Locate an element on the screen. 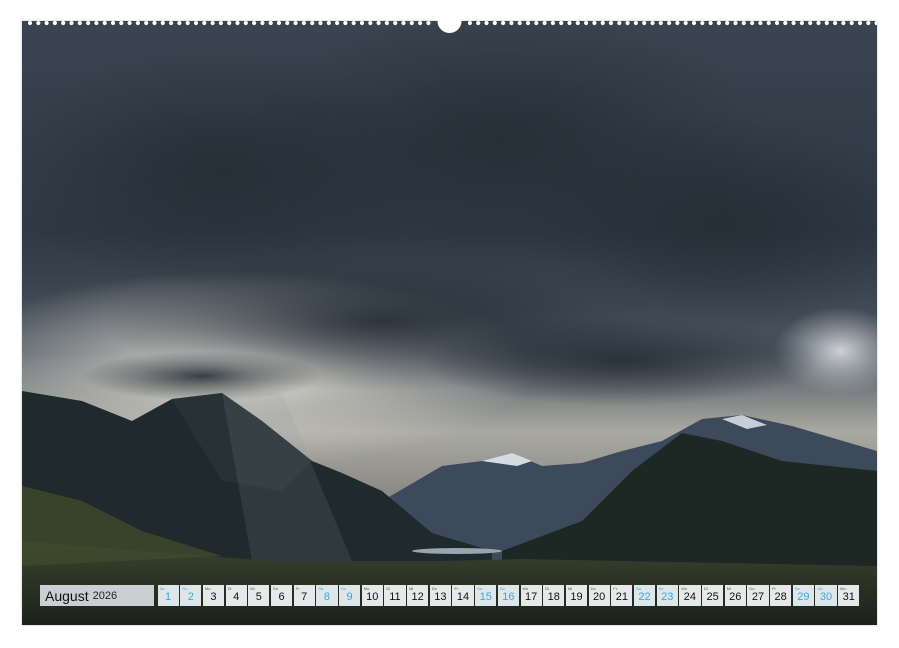  day-number: 3 is located at coordinates (213, 597).